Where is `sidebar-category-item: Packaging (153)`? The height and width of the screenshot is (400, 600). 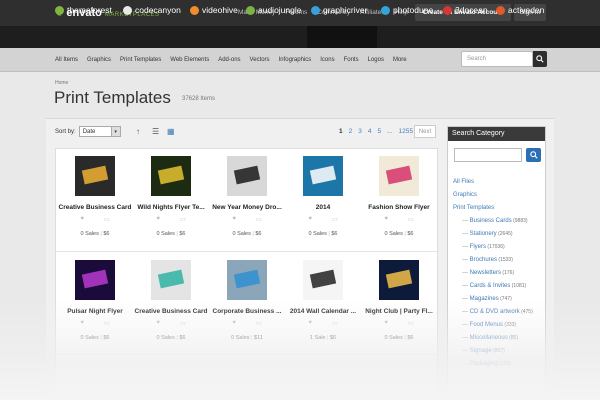
sidebar-category-item: Packaging (153) is located at coordinates (493, 364).